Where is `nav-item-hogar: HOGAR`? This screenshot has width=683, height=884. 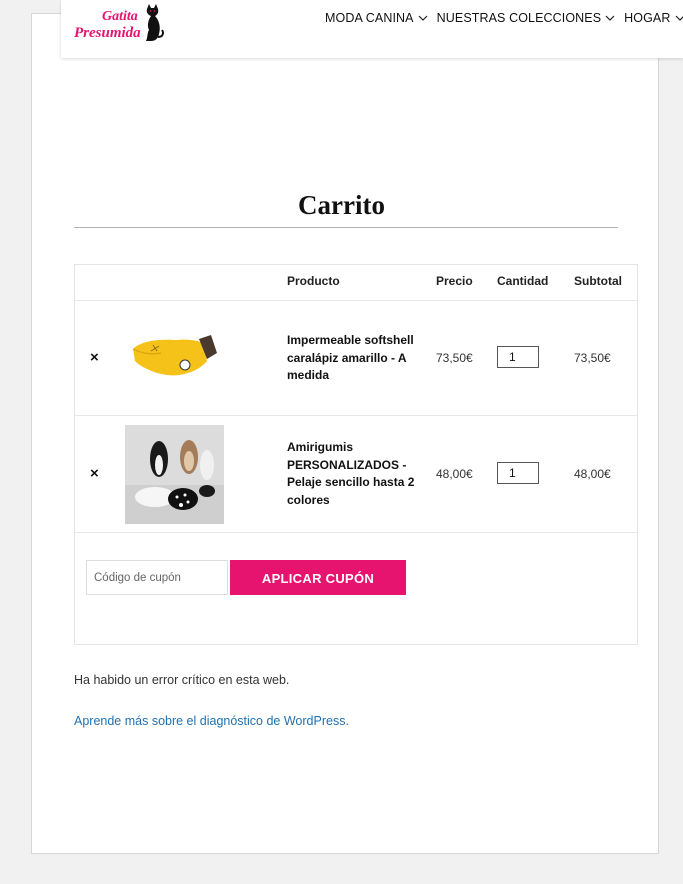 nav-item-hogar: HOGAR is located at coordinates (653, 18).